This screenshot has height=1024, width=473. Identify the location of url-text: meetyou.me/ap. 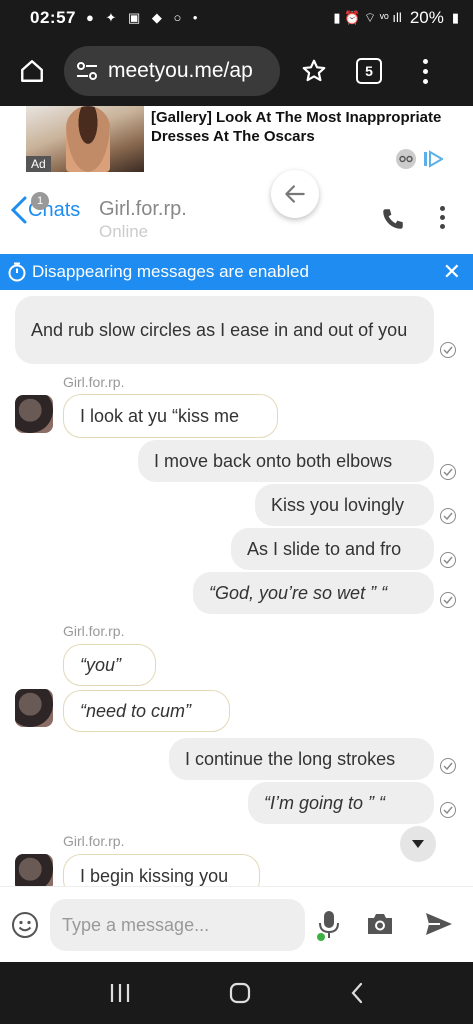
(180, 70).